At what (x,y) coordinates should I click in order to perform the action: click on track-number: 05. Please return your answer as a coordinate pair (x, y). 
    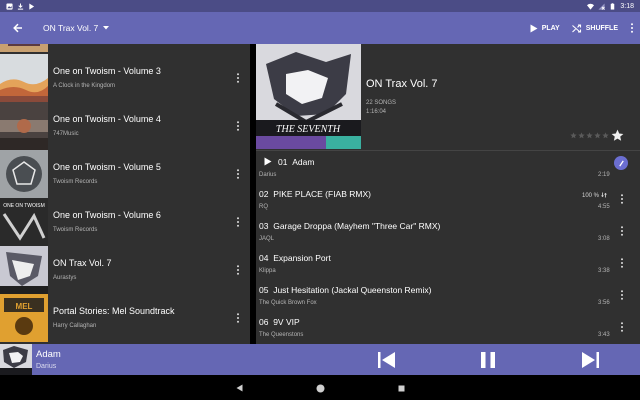
    Looking at the image, I should click on (264, 290).